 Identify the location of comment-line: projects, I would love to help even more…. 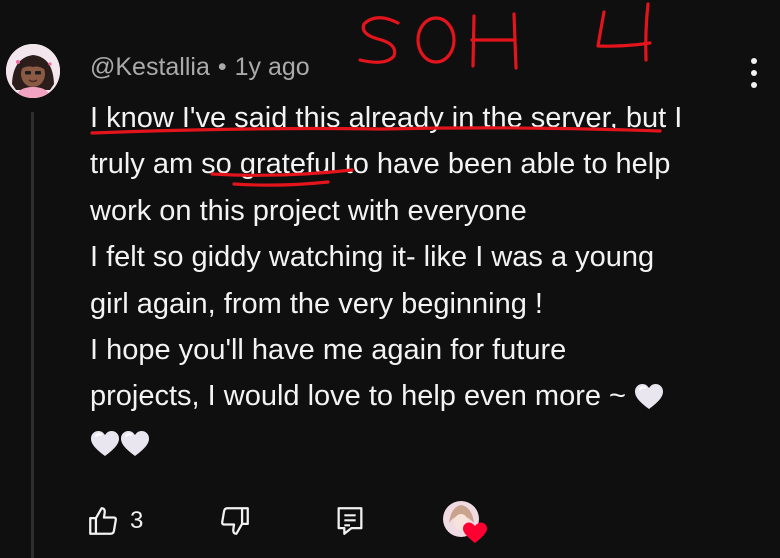
(358, 396).